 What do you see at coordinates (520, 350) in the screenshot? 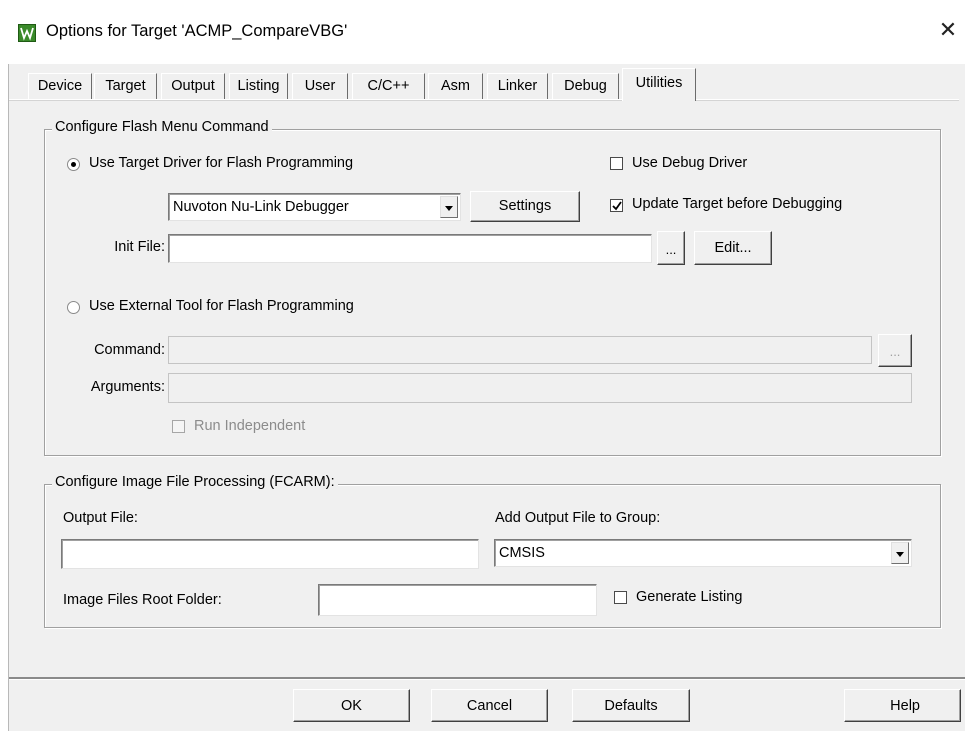
I see `command-input` at bounding box center [520, 350].